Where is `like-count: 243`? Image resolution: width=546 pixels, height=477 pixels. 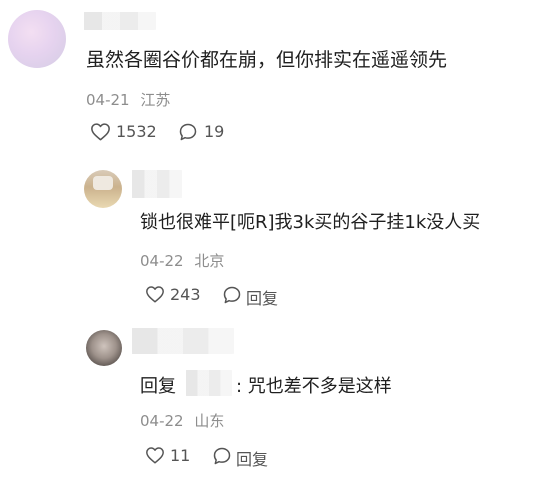 like-count: 243 is located at coordinates (185, 294).